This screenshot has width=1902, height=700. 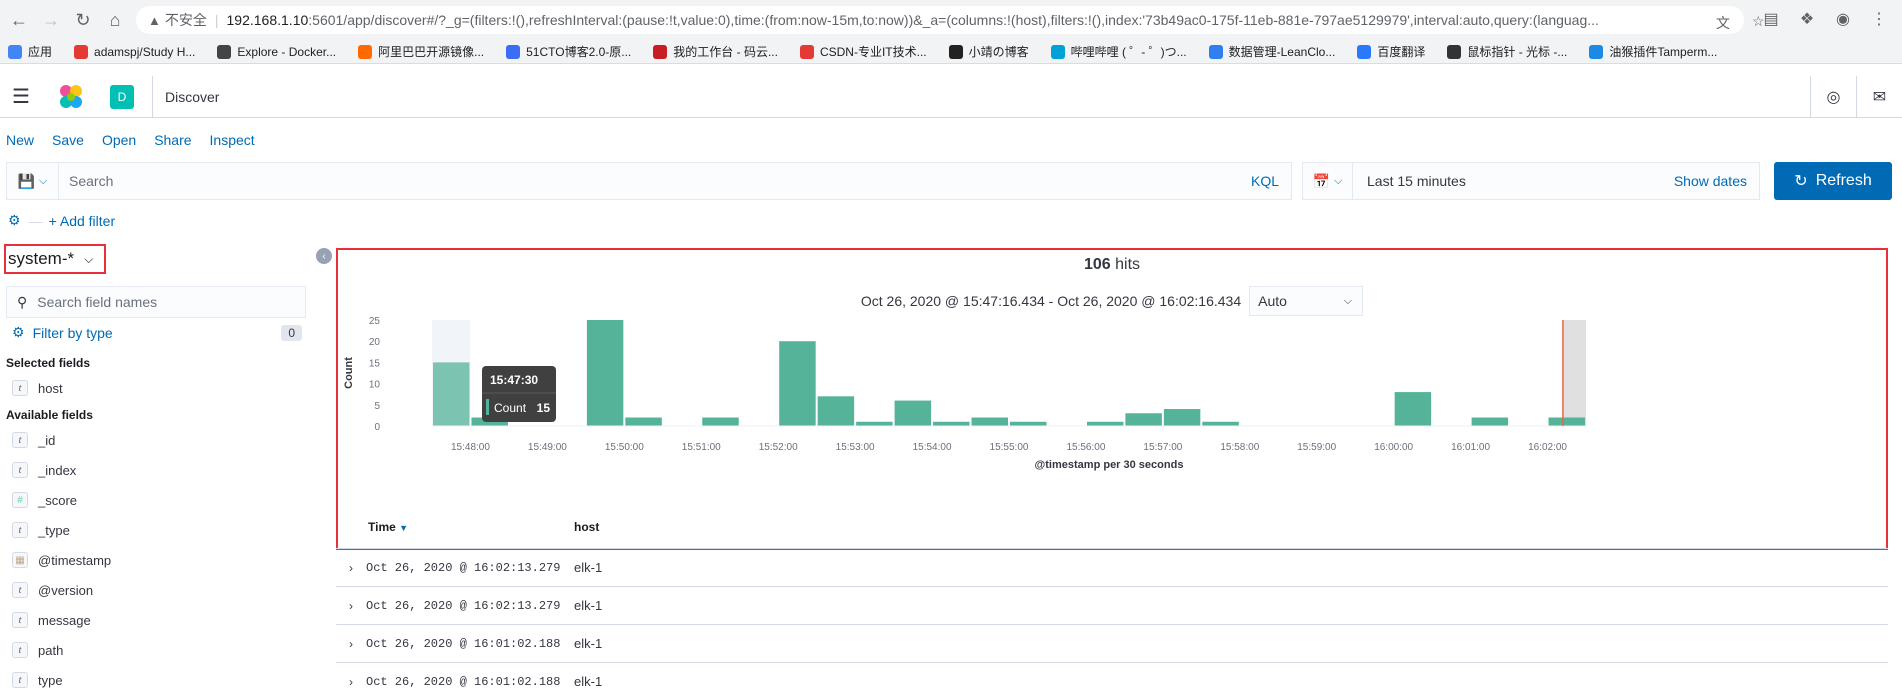 I want to click on home-icon: ⌂, so click(x=115, y=20).